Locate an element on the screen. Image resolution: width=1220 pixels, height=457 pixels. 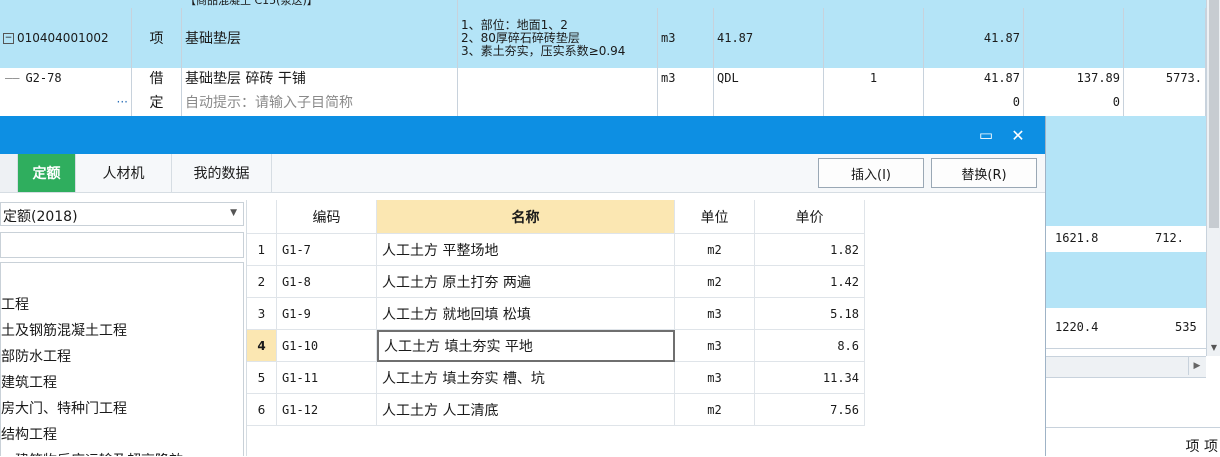
col-header-name: 名称 is located at coordinates (526, 217).